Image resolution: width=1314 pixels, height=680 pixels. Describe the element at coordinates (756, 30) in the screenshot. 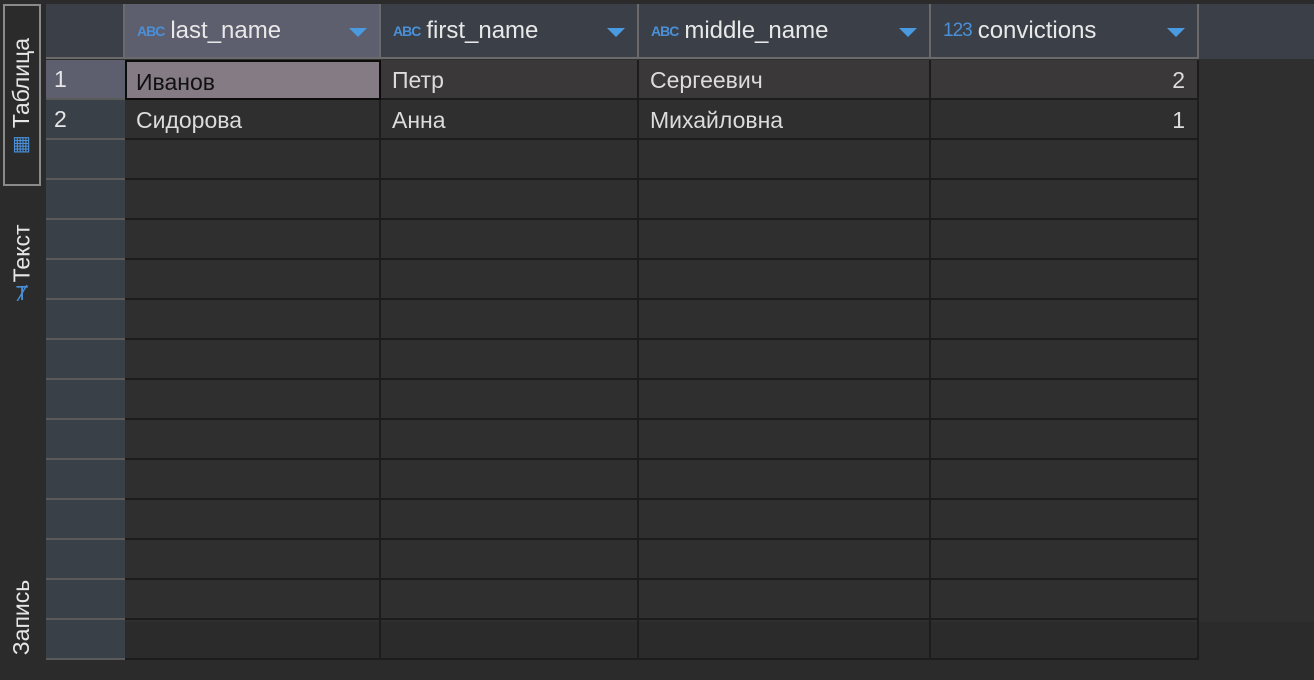

I see `column-name: middle_name` at that location.